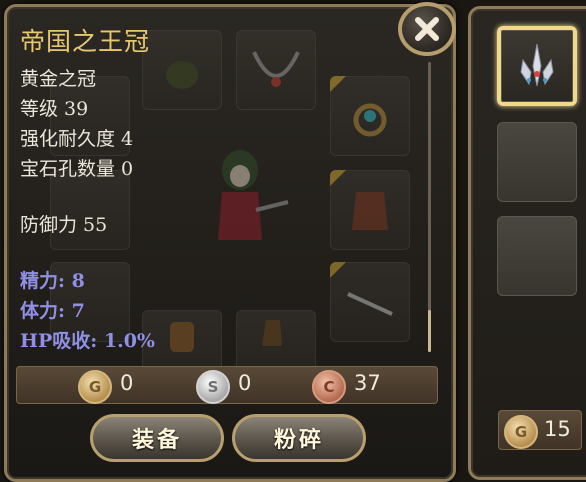 This screenshot has width=586, height=482. I want to click on item-gem-slots: 宝石孔数量 0, so click(77, 169).